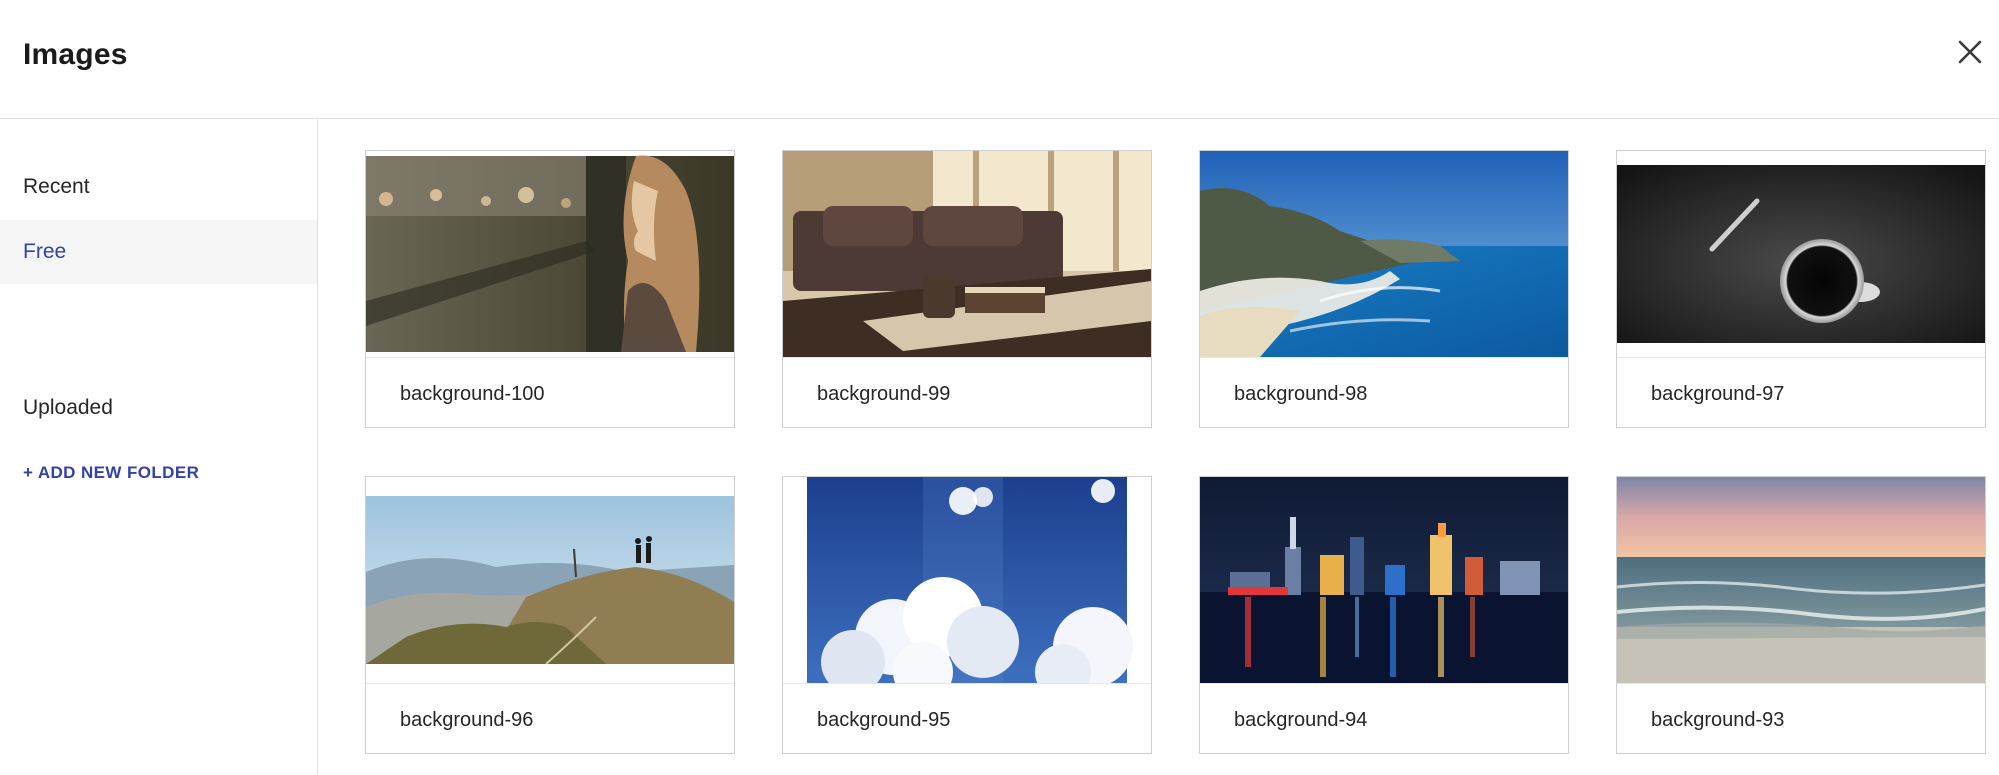  What do you see at coordinates (884, 720) in the screenshot?
I see `image-name: background-95` at bounding box center [884, 720].